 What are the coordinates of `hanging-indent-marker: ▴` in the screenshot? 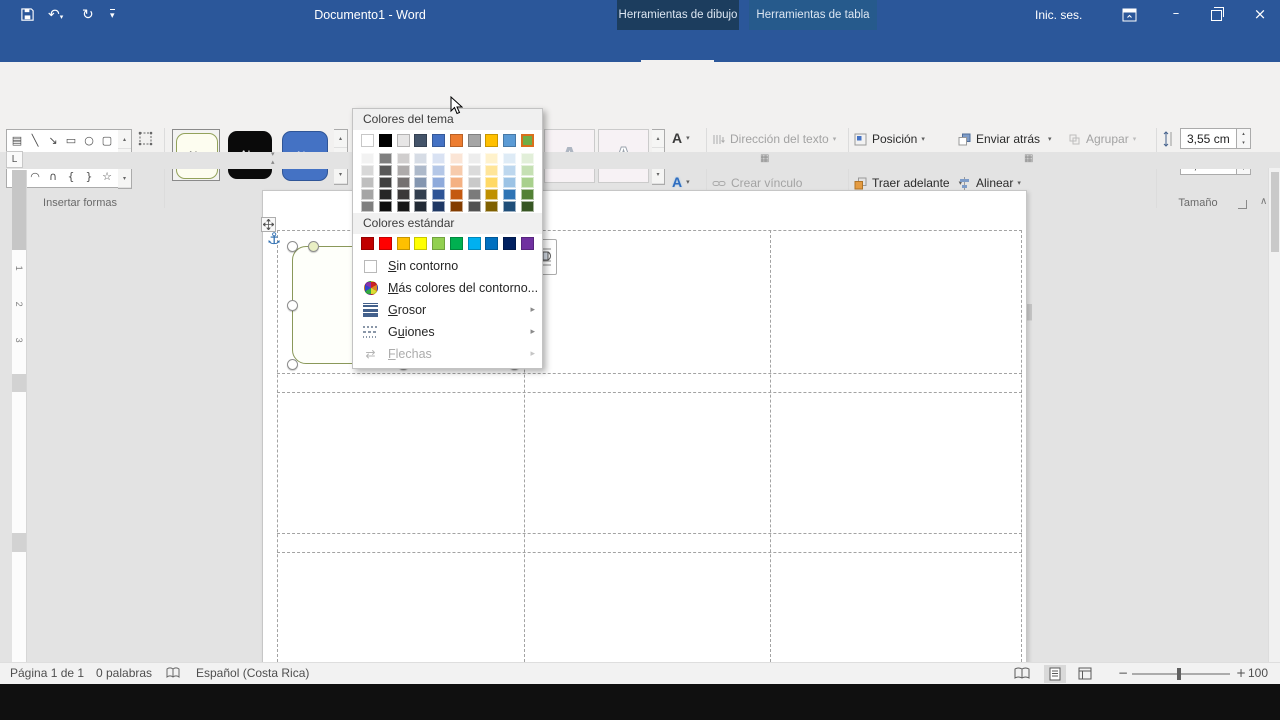 It's located at (273, 162).